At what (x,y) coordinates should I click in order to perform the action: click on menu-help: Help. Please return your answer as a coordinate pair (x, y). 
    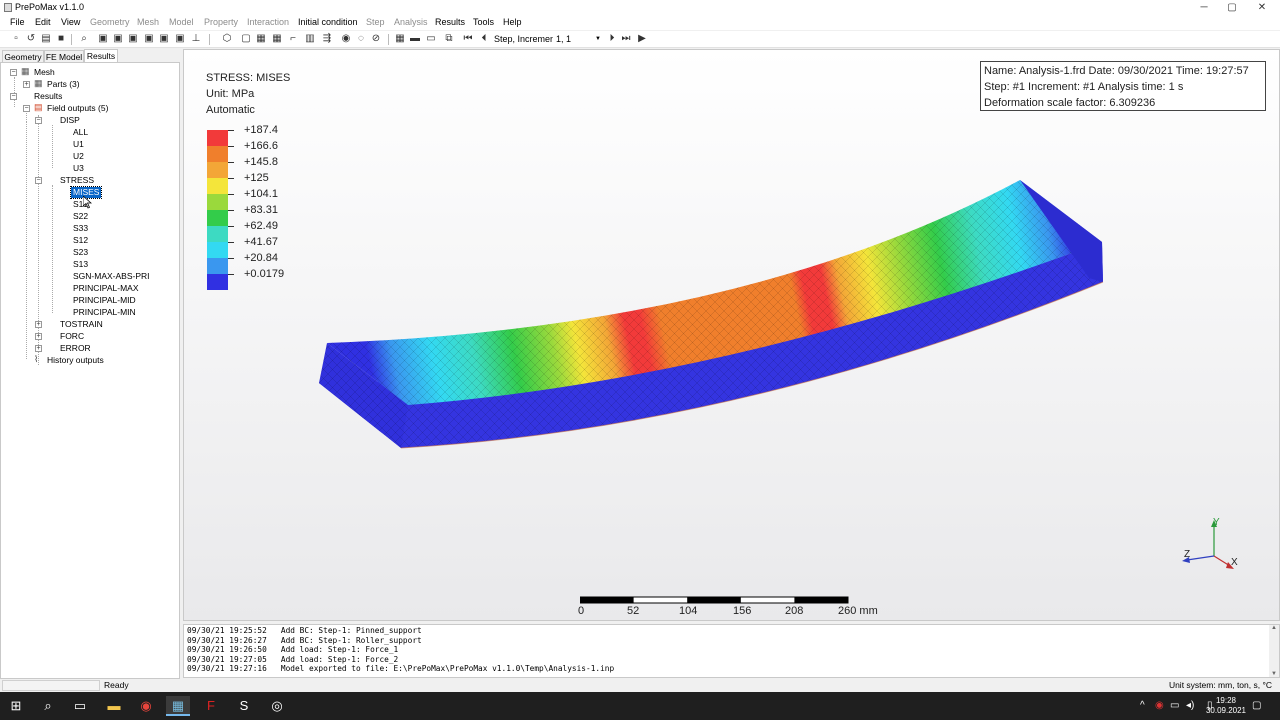
    Looking at the image, I should click on (512, 22).